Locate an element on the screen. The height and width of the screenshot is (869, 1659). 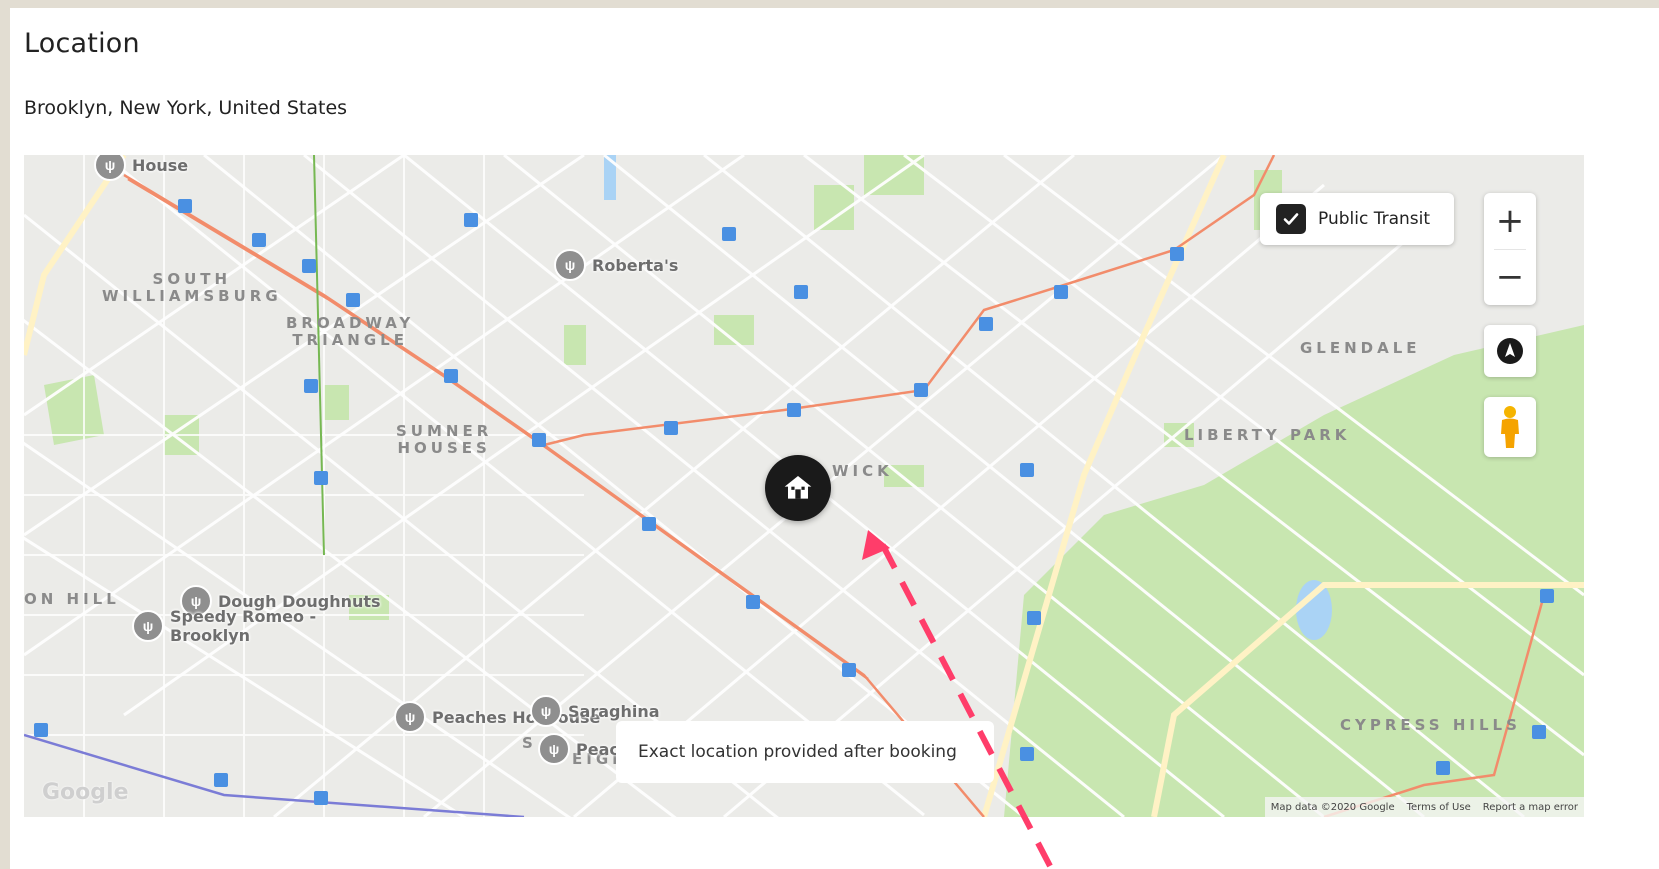
area-label-broadway-triangle: BROADWAY TRIANGLE is located at coordinates (350, 331).